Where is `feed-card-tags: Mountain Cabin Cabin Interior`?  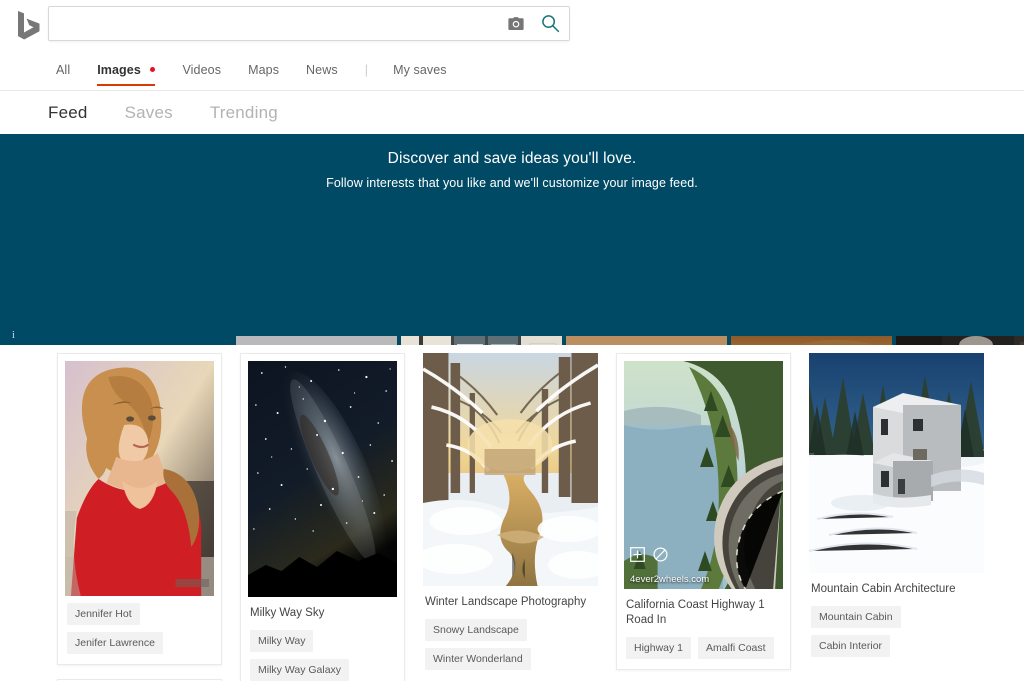
feed-card-tags: Mountain Cabin Cabin Interior is located at coordinates (896, 629).